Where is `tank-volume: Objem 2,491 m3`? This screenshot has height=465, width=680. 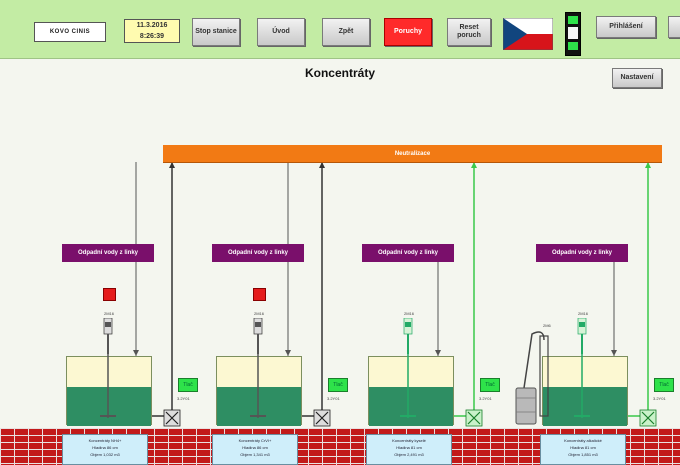
tank-volume: Objem 2,491 m3 is located at coordinates (409, 454).